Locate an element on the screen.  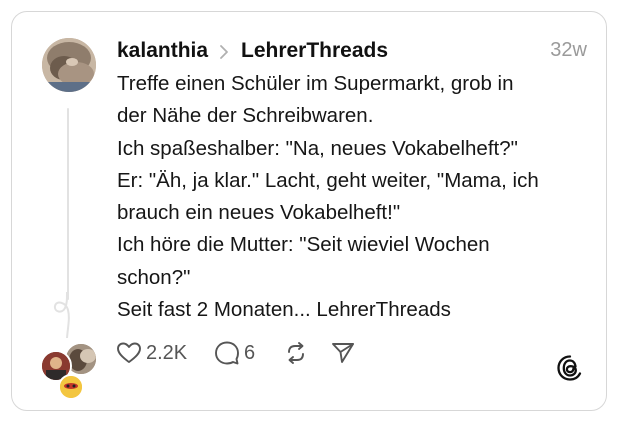
thread-connector-line is located at coordinates (68, 204).